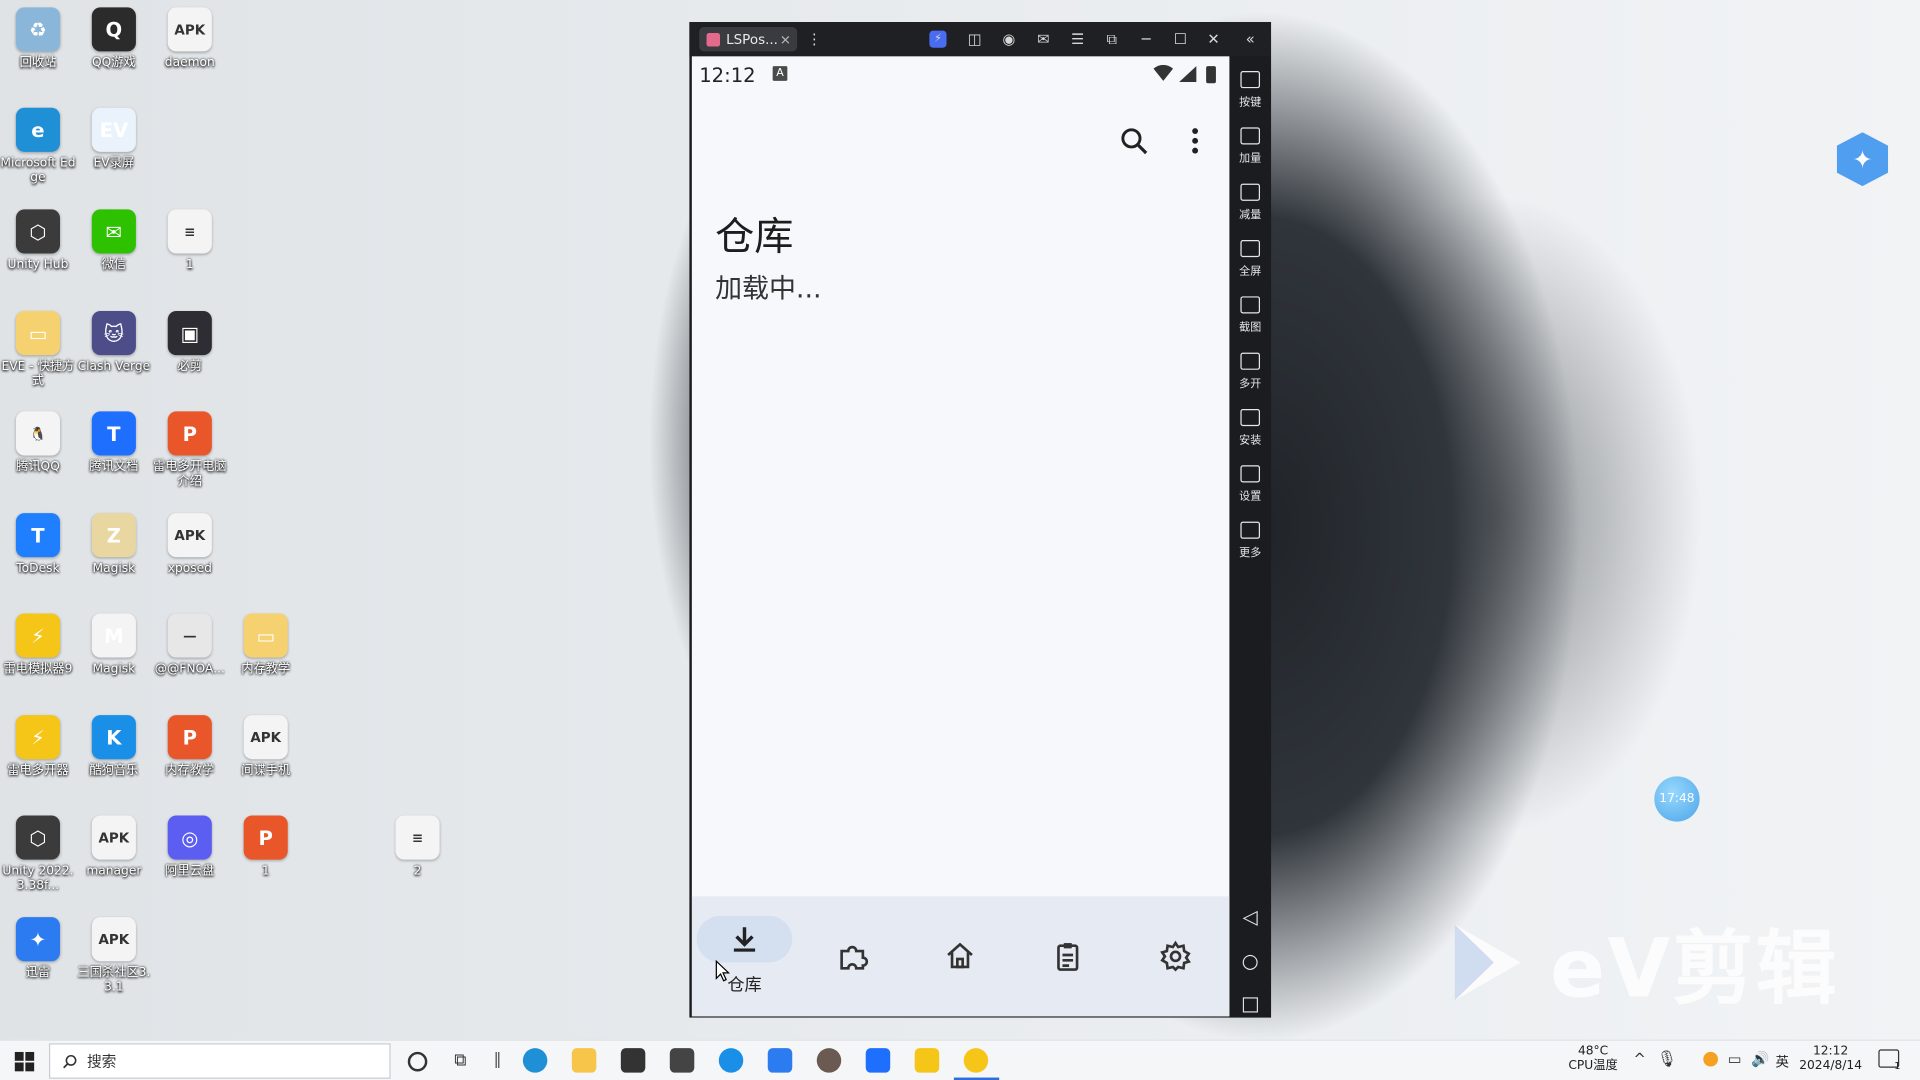 The height and width of the screenshot is (1080, 1920). What do you see at coordinates (1250, 484) in the screenshot?
I see `sidebar-button: 设置` at bounding box center [1250, 484].